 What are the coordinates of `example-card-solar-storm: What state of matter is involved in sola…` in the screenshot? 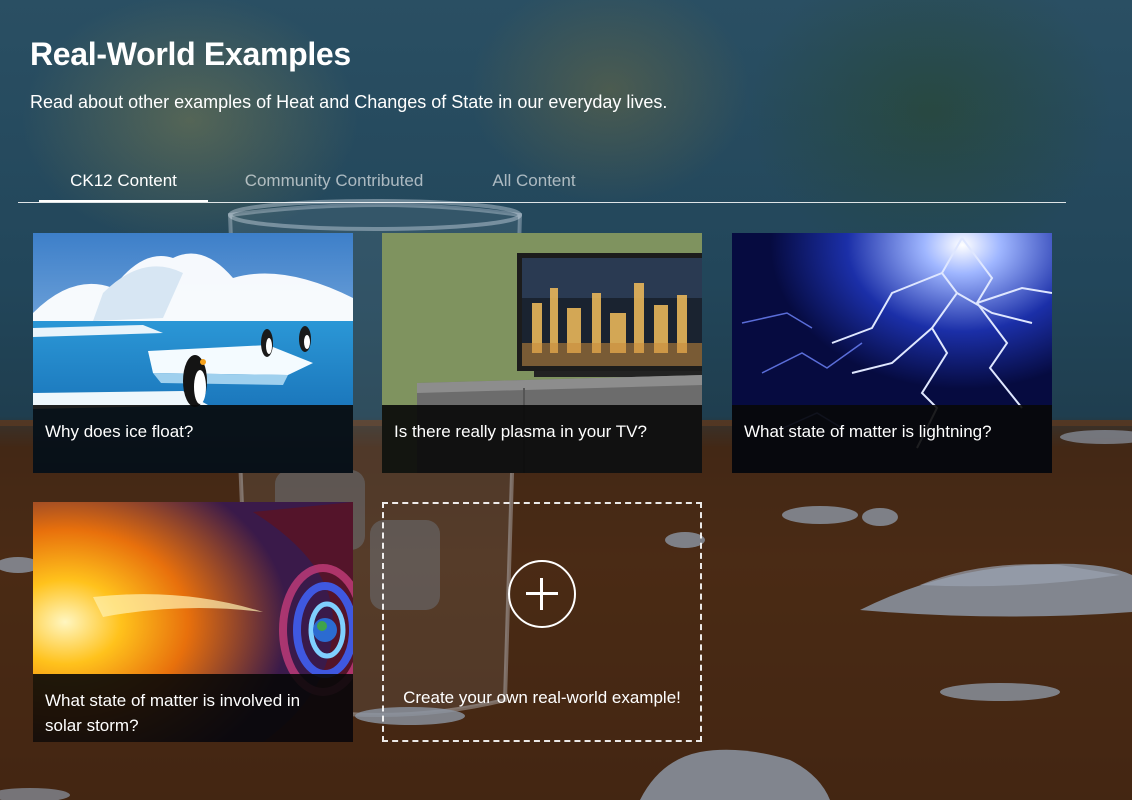 It's located at (193, 622).